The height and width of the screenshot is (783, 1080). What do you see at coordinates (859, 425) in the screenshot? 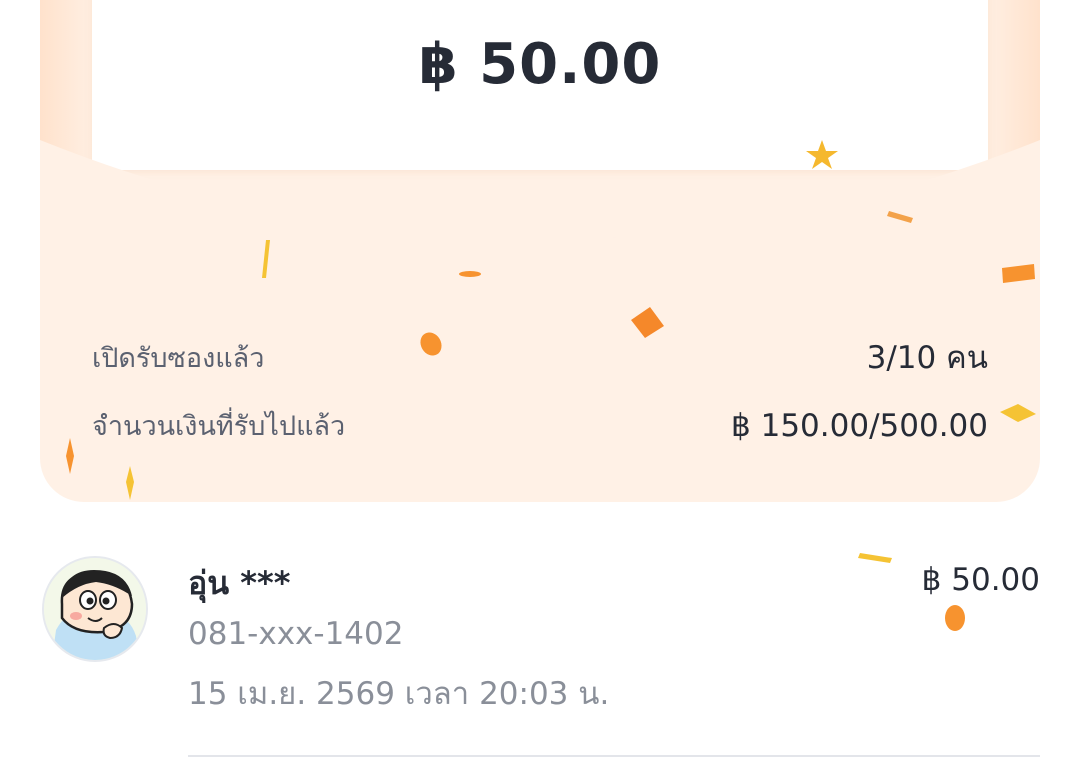
I see `received-amount-value: ฿ 150.00/500.00` at bounding box center [859, 425].